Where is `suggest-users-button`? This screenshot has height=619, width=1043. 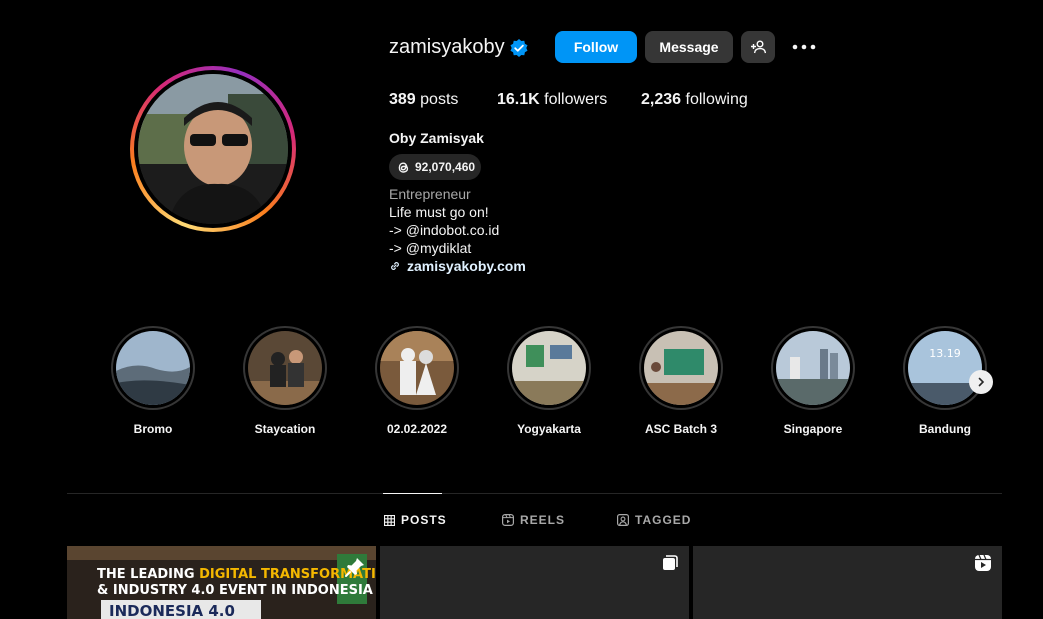
suggest-users-button is located at coordinates (758, 47).